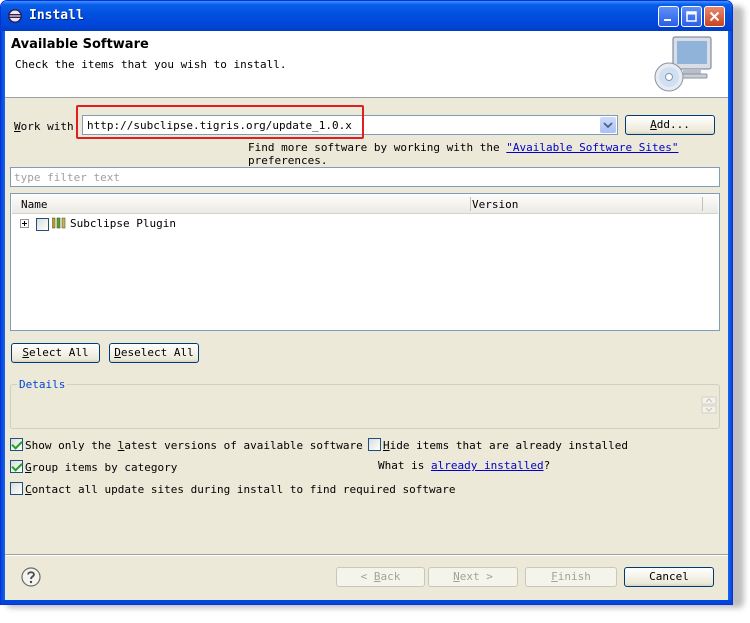  Describe the element at coordinates (592, 147) in the screenshot. I see `available-software-sites-link: "Available Software Sites"` at that location.